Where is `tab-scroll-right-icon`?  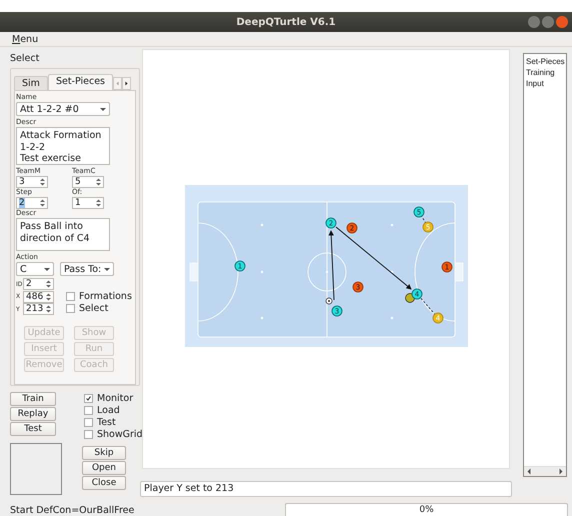
tab-scroll-right-icon is located at coordinates (126, 83).